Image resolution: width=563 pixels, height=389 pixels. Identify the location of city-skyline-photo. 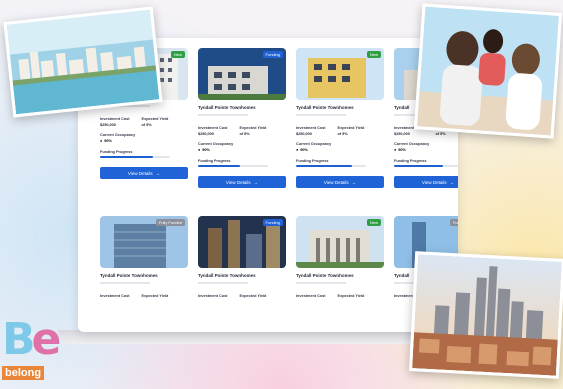
(485, 315).